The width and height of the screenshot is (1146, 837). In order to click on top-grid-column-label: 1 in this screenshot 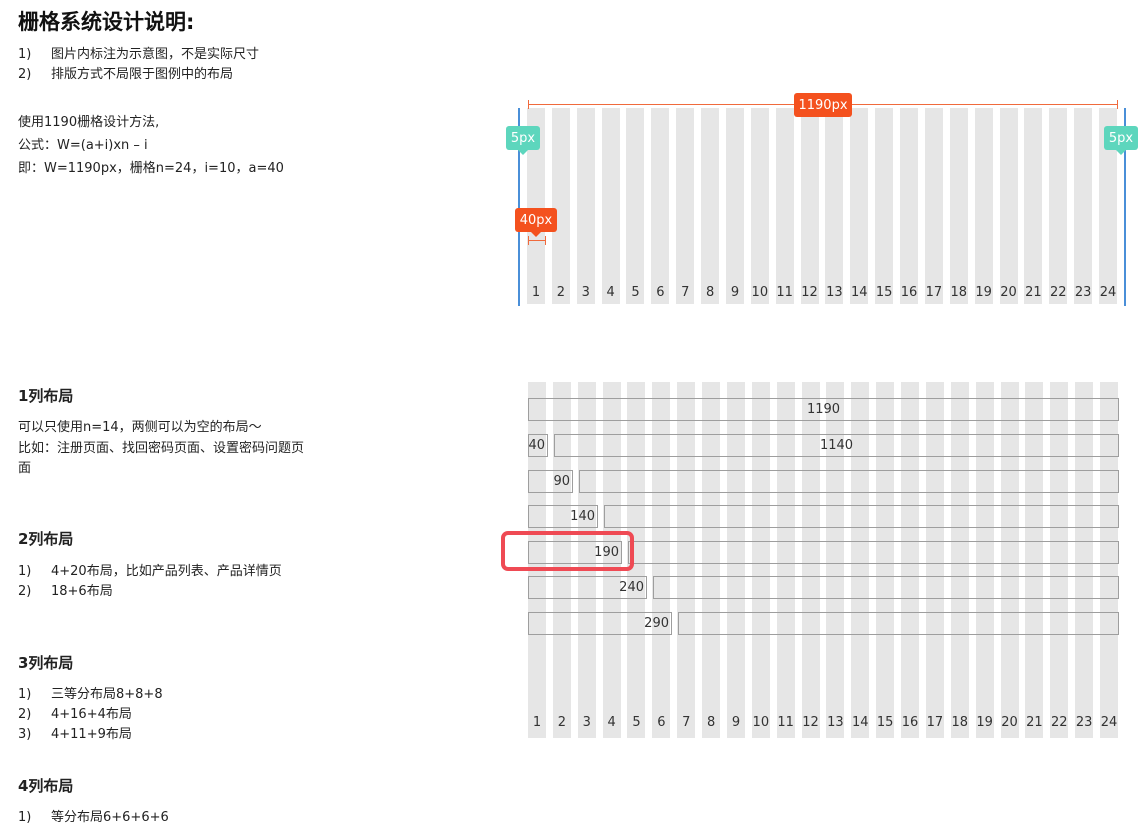, I will do `click(536, 292)`.